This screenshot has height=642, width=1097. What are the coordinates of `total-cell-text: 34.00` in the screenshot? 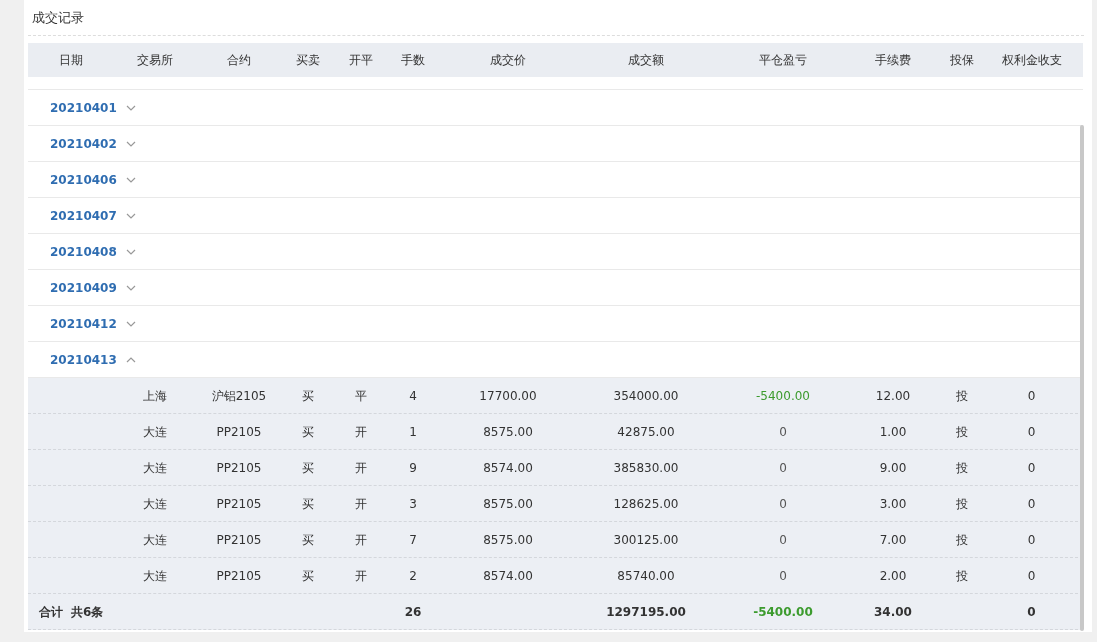 It's located at (893, 612).